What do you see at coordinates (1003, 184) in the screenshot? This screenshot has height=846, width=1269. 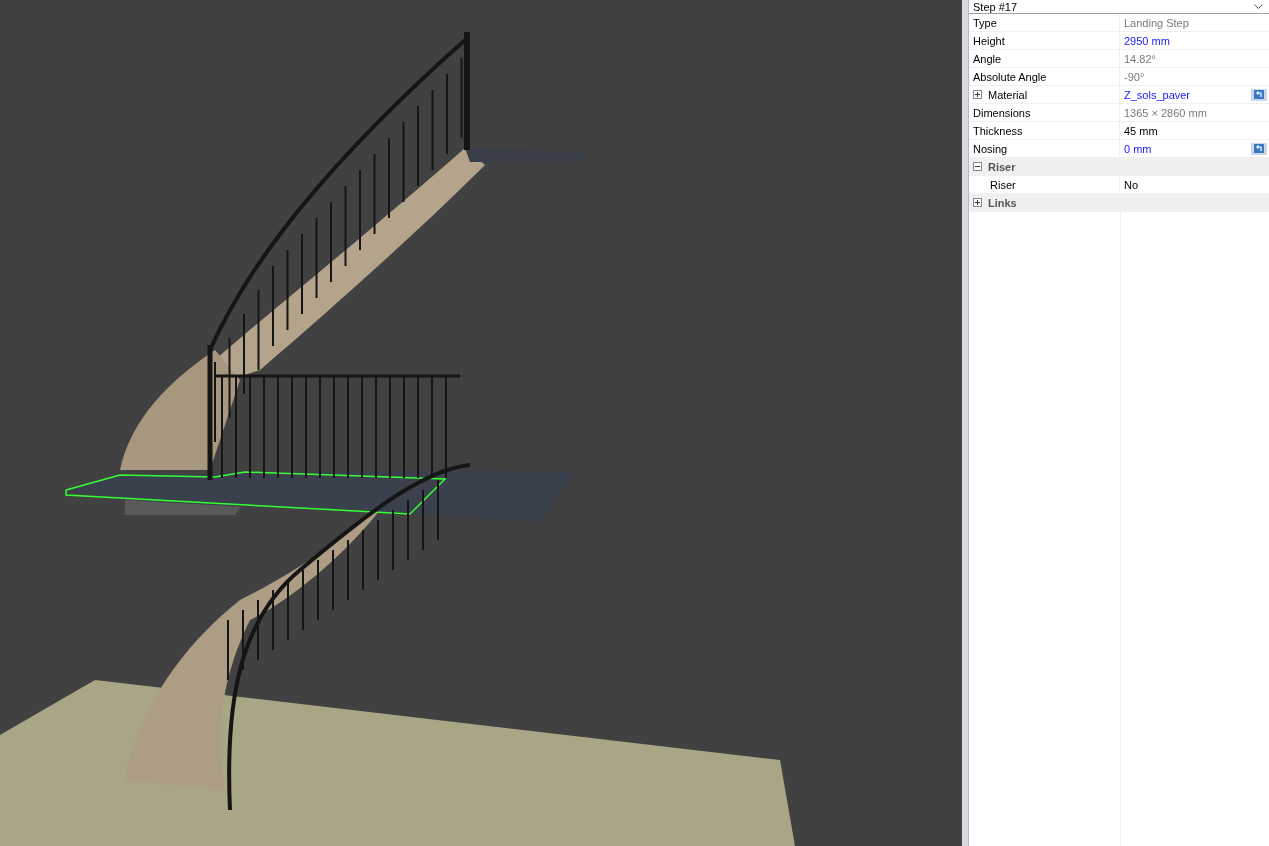 I see `property-name: Riser` at bounding box center [1003, 184].